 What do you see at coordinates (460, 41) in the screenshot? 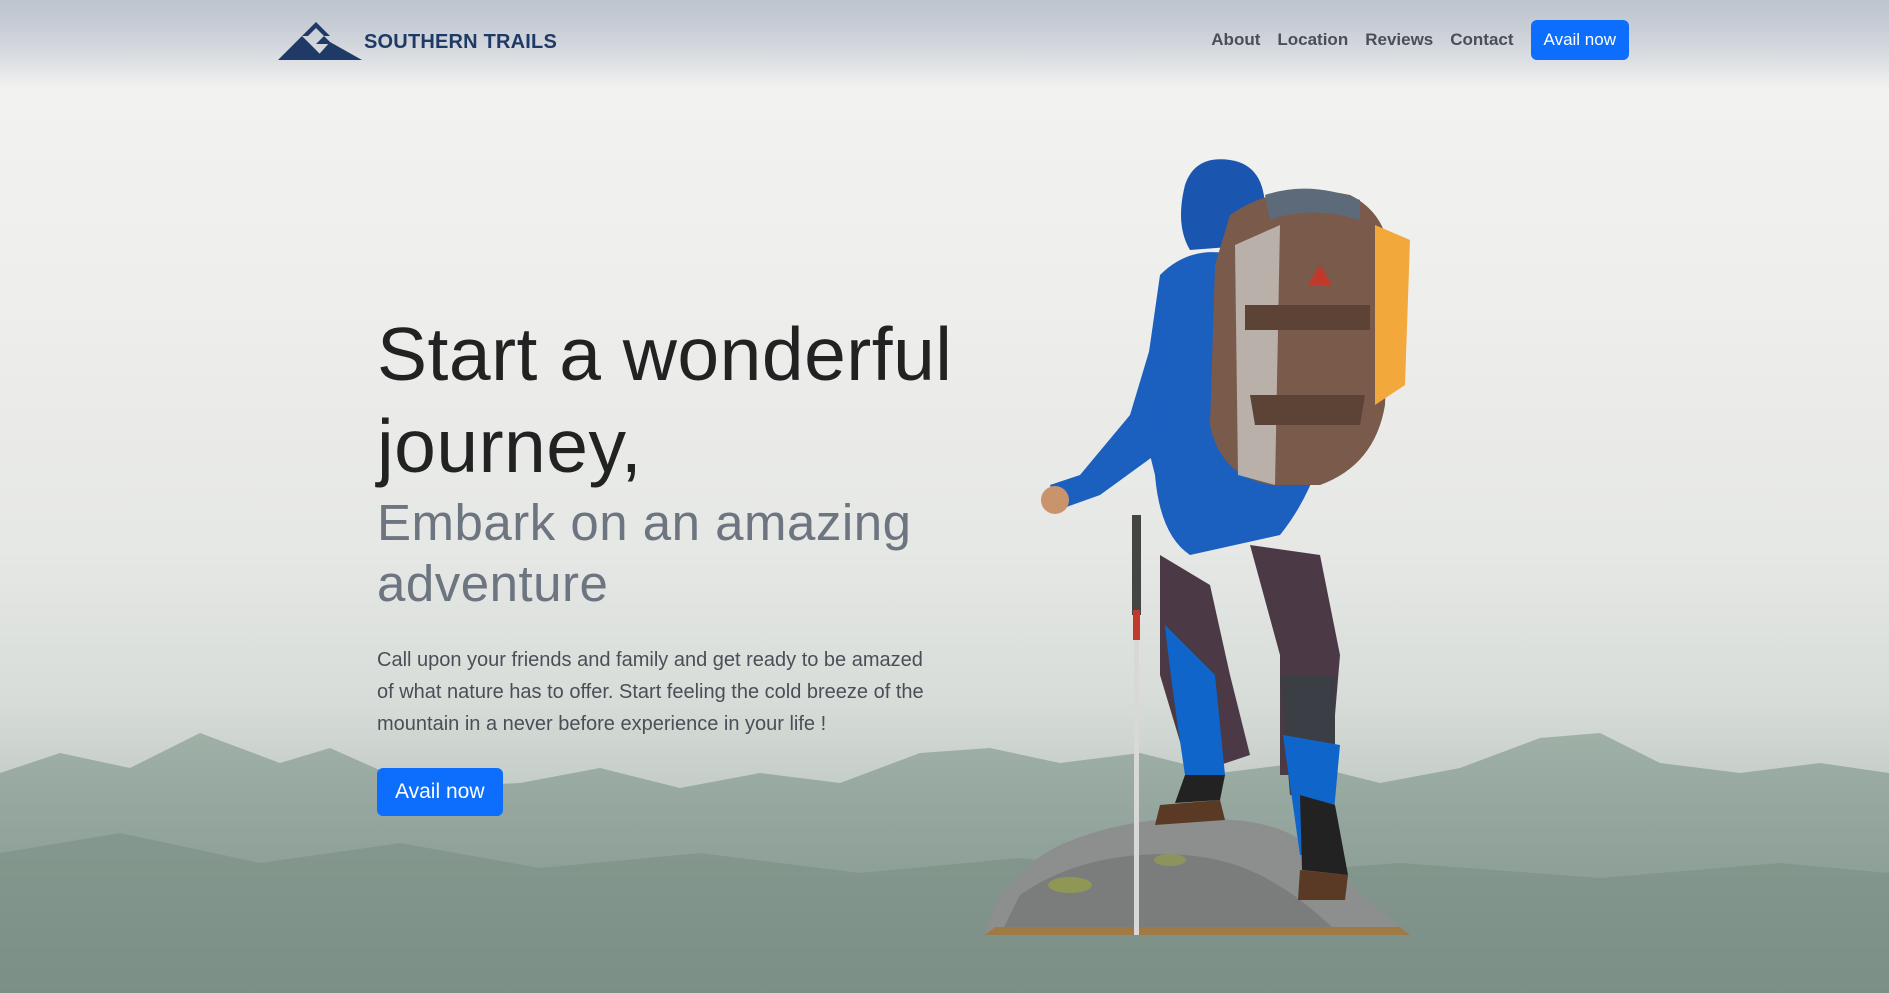
I see `brand-name: SOUTHERN TRAILS` at bounding box center [460, 41].